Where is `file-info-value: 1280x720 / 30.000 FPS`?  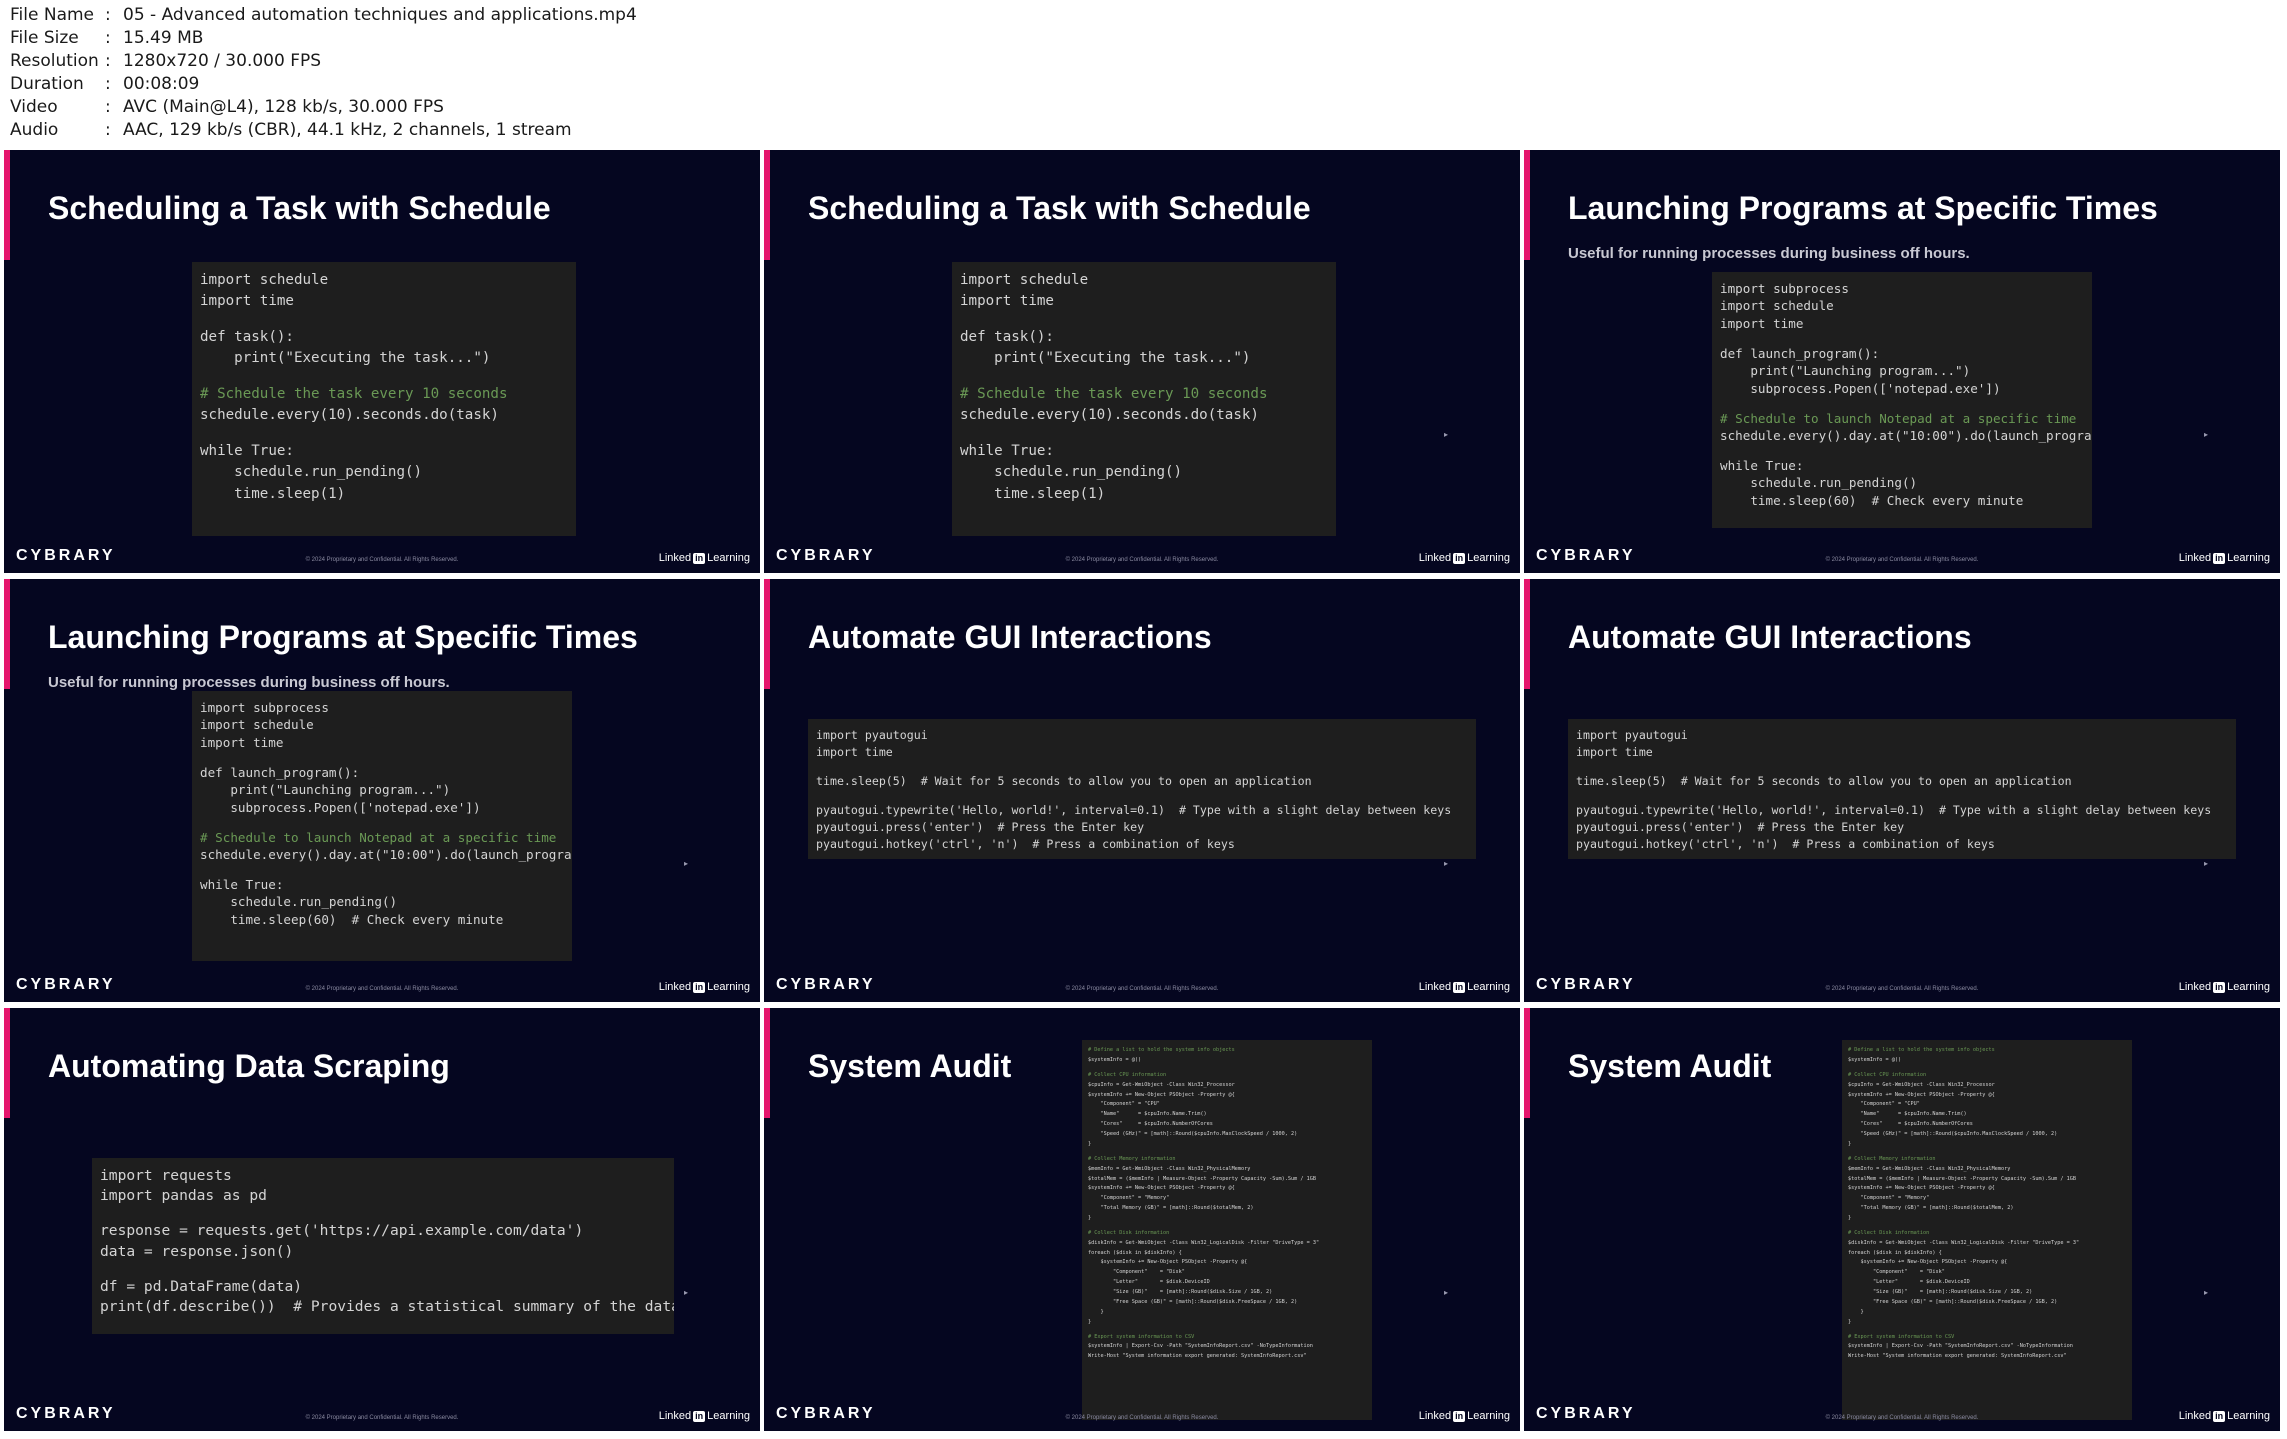
file-info-value: 1280x720 / 30.000 FPS is located at coordinates (222, 61).